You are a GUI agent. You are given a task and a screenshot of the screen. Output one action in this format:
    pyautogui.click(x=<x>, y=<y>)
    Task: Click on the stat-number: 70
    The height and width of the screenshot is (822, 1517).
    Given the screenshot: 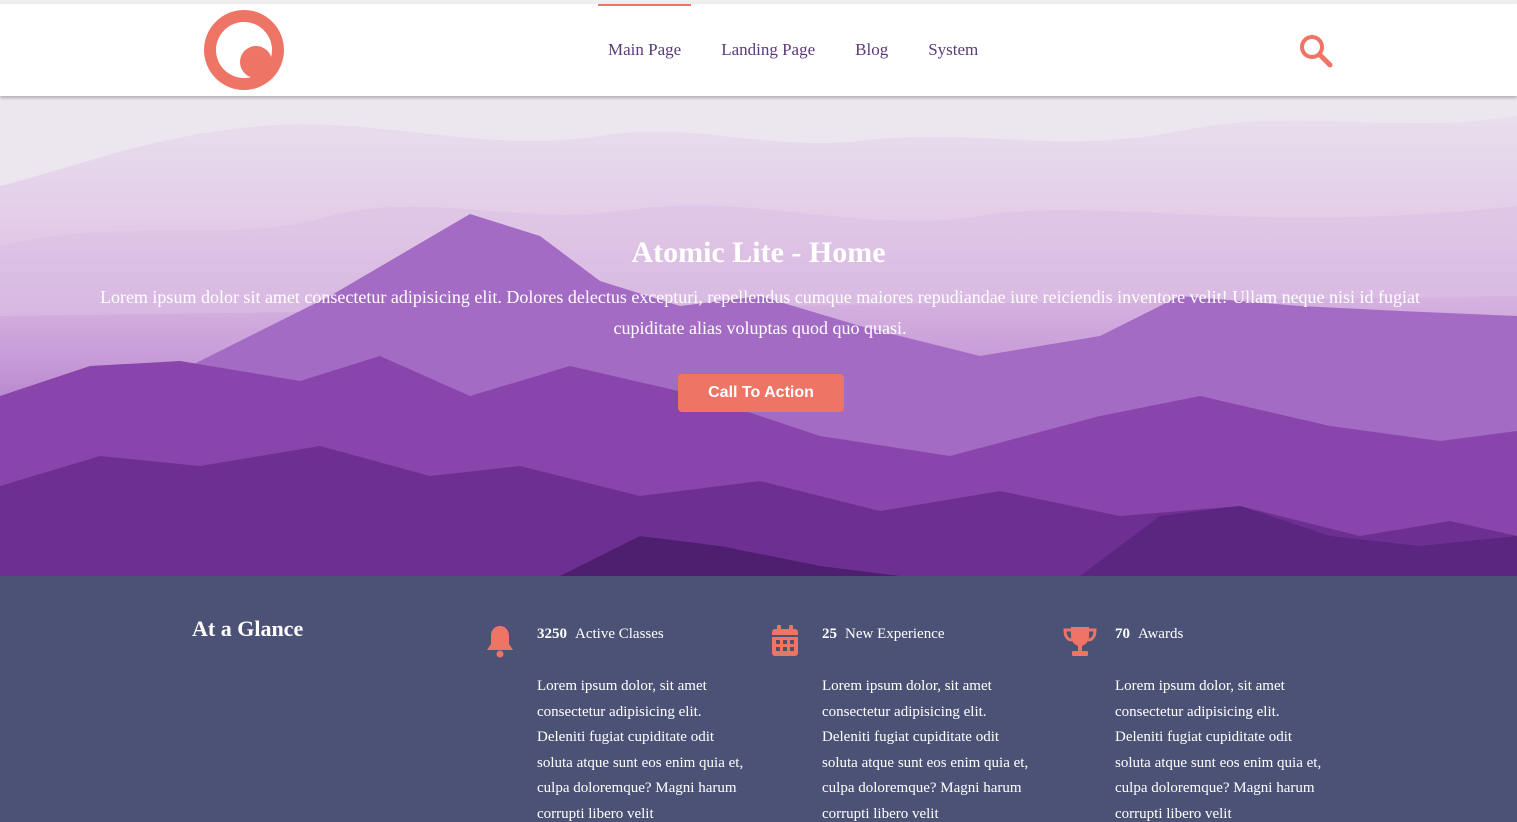 What is the action you would take?
    pyautogui.click(x=1122, y=634)
    